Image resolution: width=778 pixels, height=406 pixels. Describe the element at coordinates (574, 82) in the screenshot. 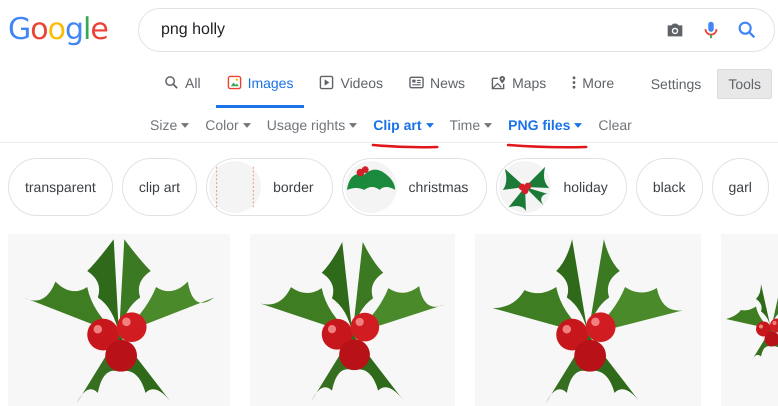

I see `more-icon` at that location.